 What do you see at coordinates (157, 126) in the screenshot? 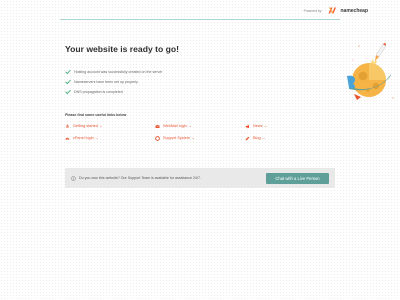
I see `envelope-icon` at bounding box center [157, 126].